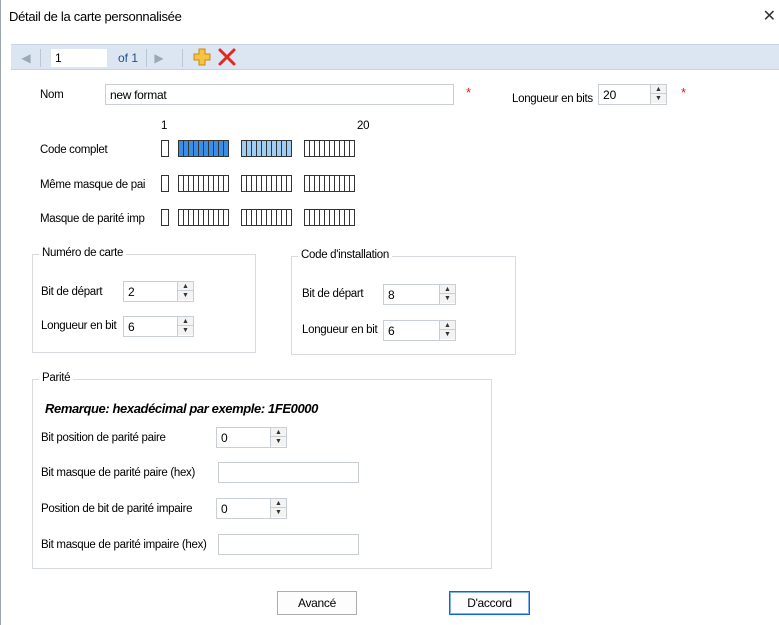 This screenshot has height=625, width=779. What do you see at coordinates (124, 545) in the screenshot?
I see `odd-parity-mask-label: Bit masque de parité impaire (hex)` at bounding box center [124, 545].